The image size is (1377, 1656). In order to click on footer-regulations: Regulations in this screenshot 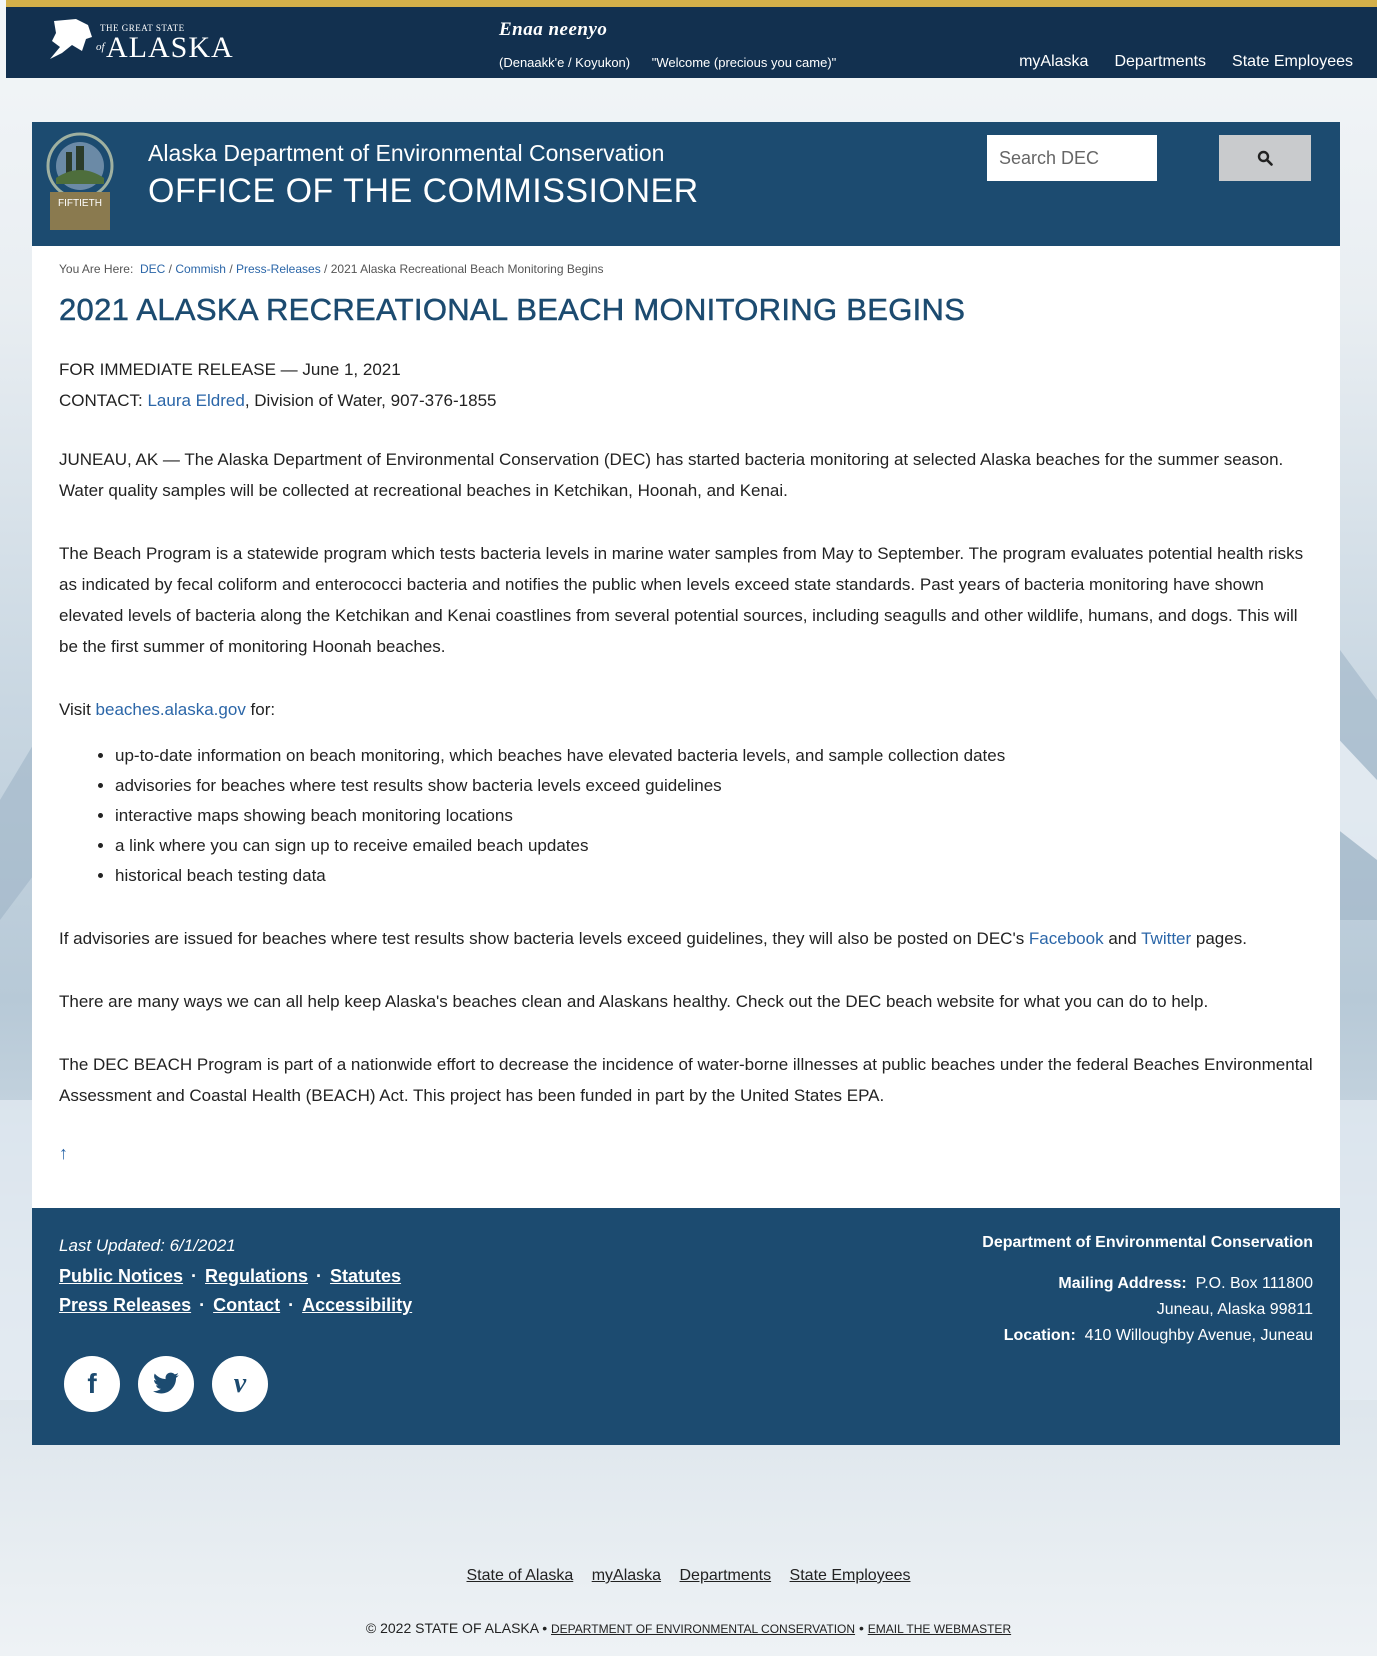, I will do `click(256, 1276)`.